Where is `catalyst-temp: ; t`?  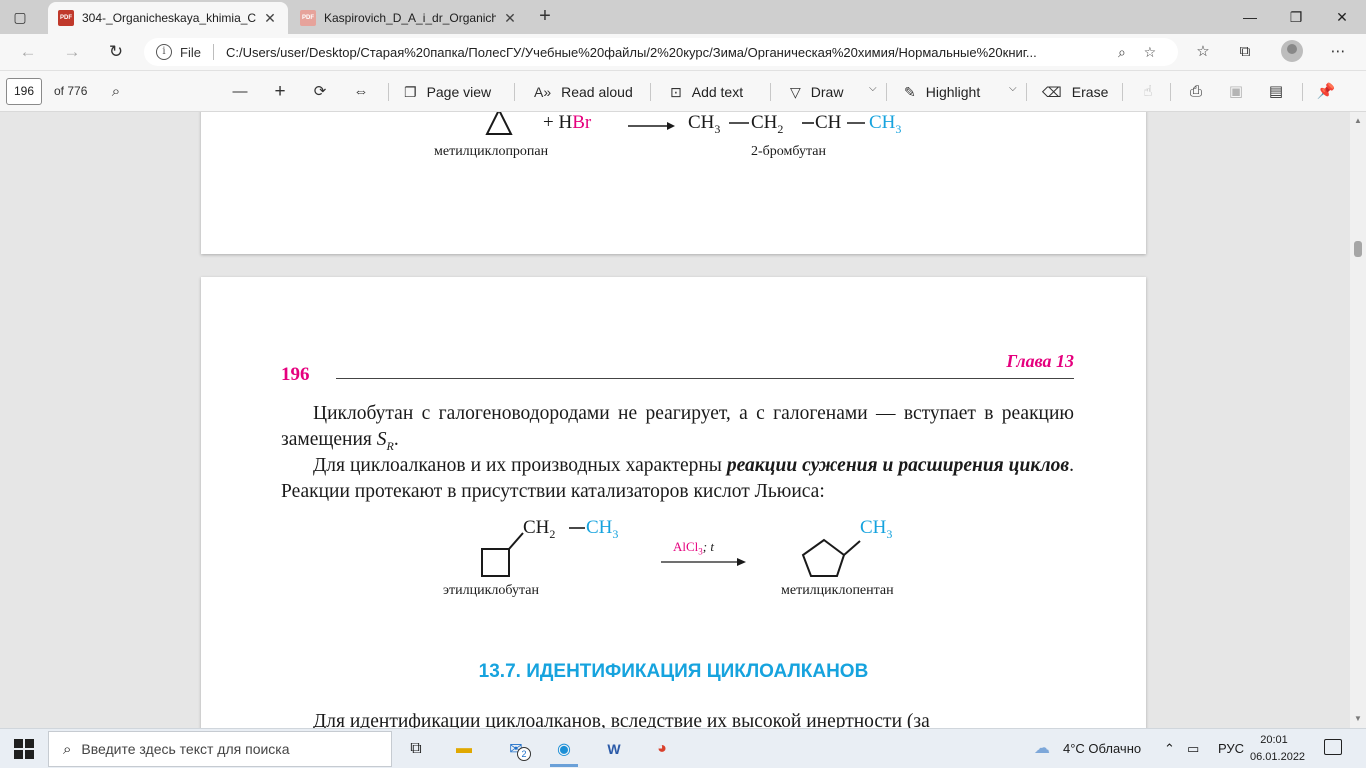 catalyst-temp: ; t is located at coordinates (708, 546).